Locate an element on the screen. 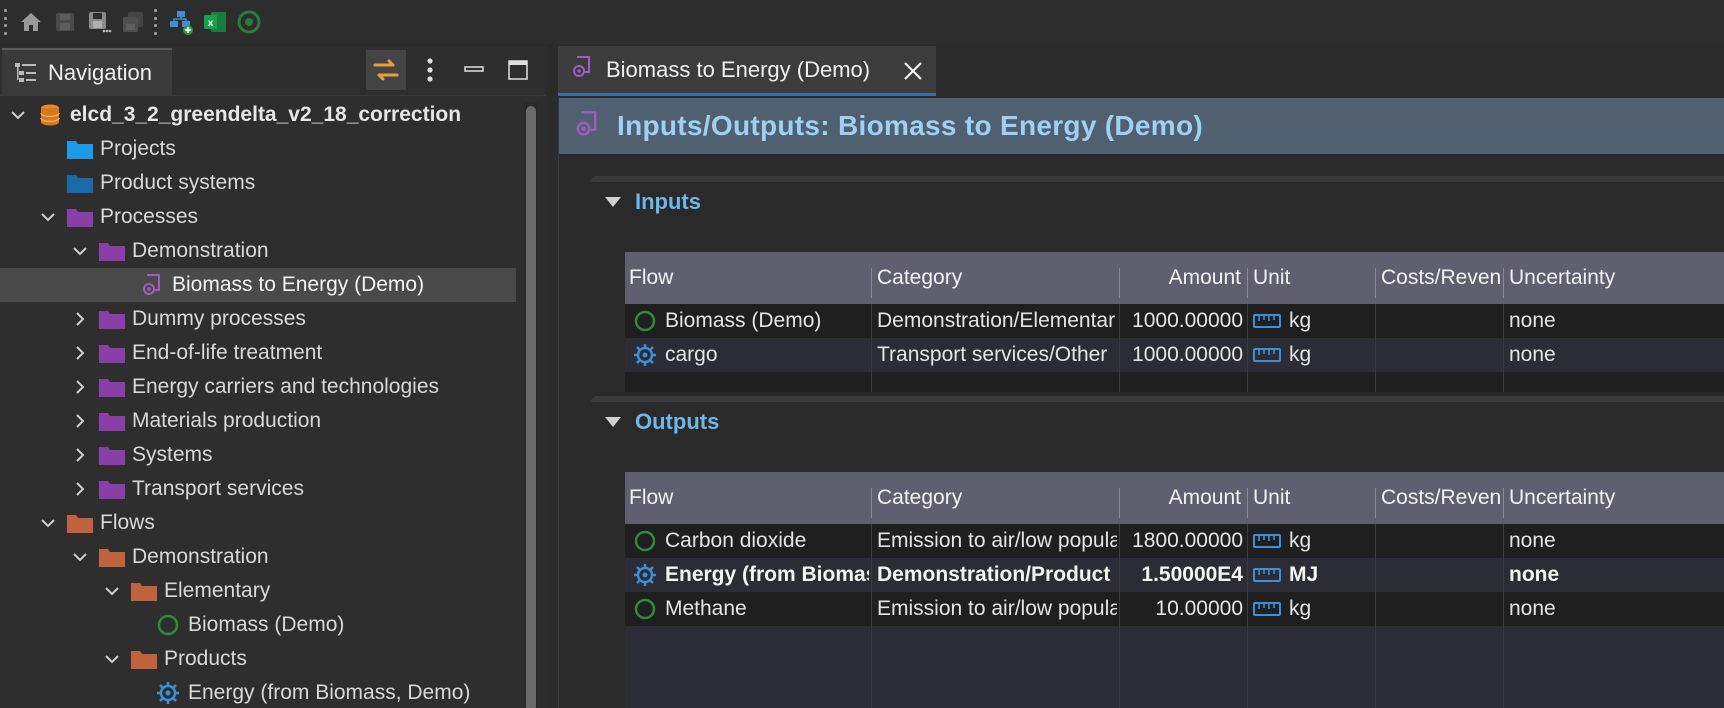 The height and width of the screenshot is (708, 1724). outputs-section-toggle: Outputs is located at coordinates (662, 422).